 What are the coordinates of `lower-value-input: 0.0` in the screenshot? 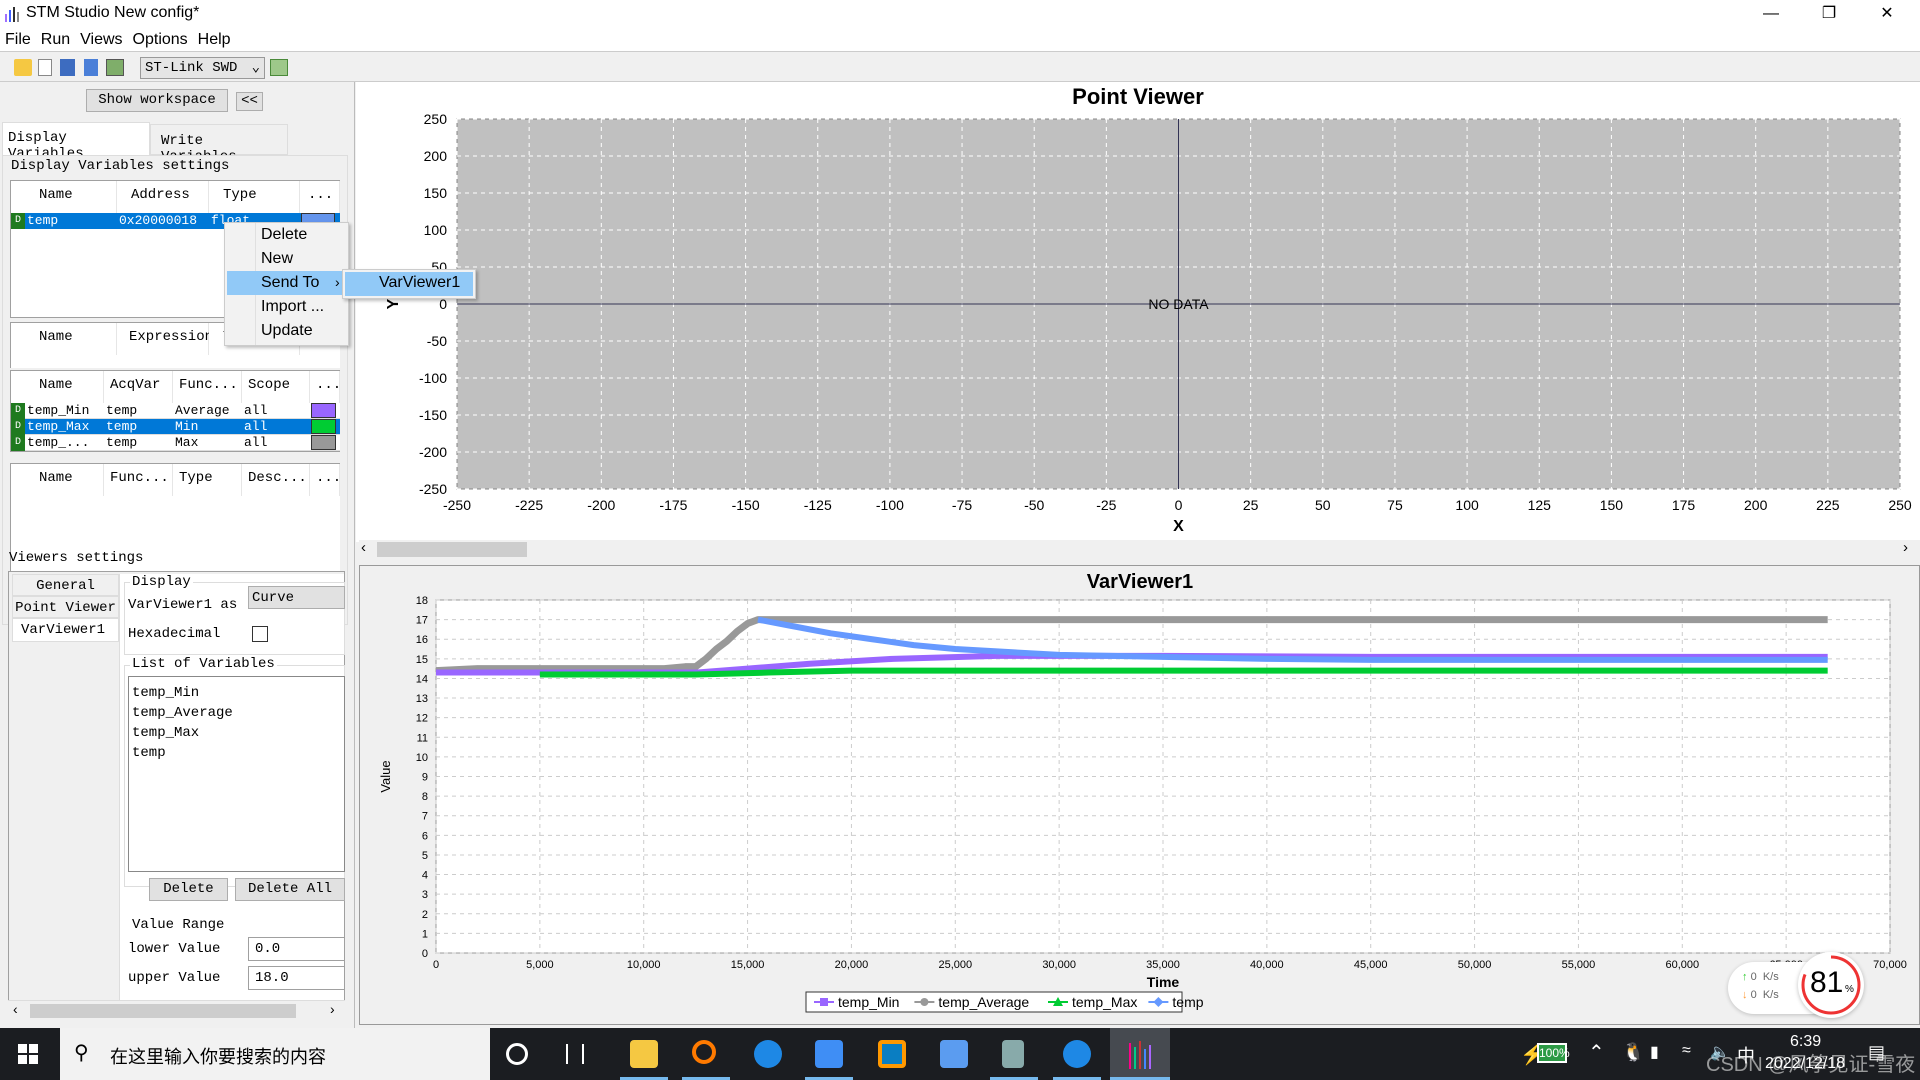 It's located at (296, 949).